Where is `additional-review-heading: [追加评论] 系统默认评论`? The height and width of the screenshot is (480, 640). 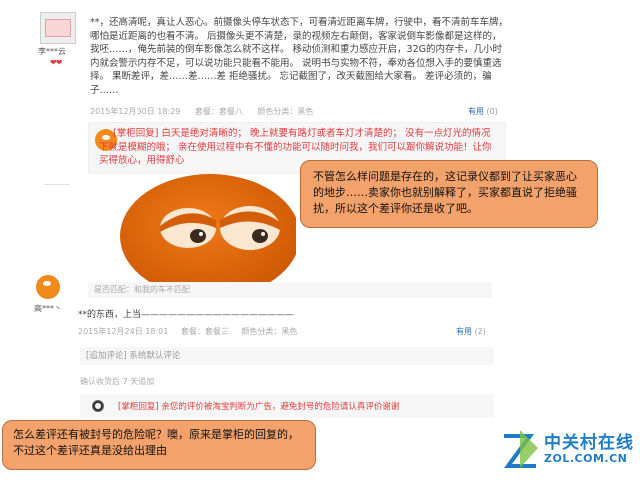
additional-review-heading: [追加评论] 系统默认评论 is located at coordinates (287, 356).